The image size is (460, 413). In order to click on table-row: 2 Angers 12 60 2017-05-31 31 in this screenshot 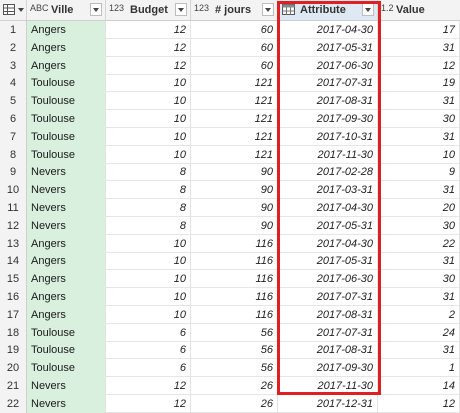, I will do `click(230, 47)`.